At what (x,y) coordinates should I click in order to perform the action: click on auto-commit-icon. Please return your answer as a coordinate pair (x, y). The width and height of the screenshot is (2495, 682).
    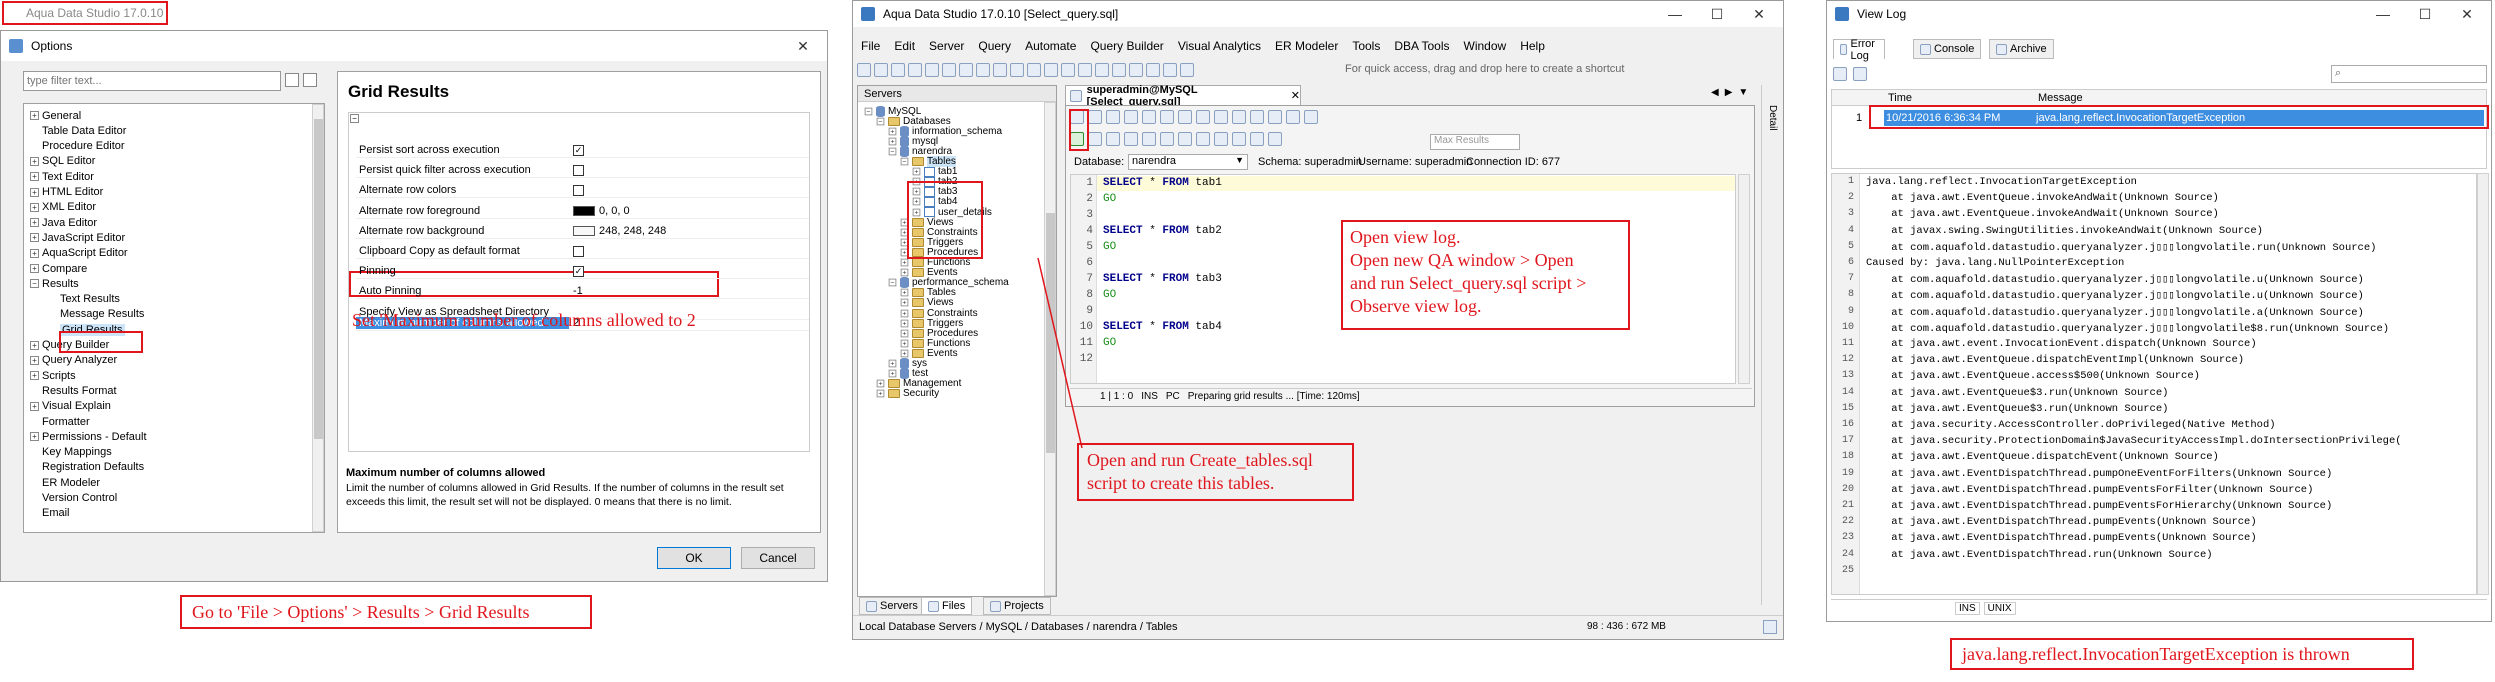
    Looking at the image, I should click on (1221, 139).